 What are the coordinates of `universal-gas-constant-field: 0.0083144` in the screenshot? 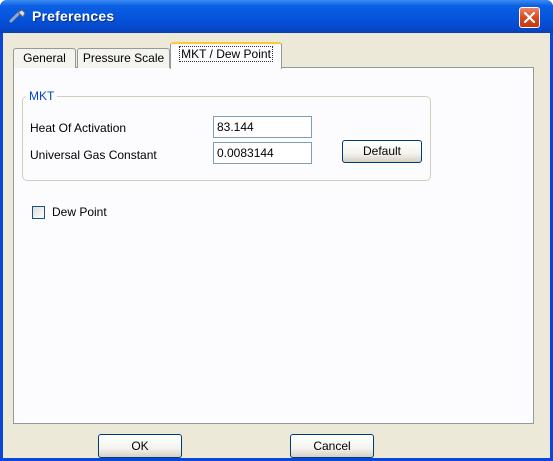 It's located at (262, 153).